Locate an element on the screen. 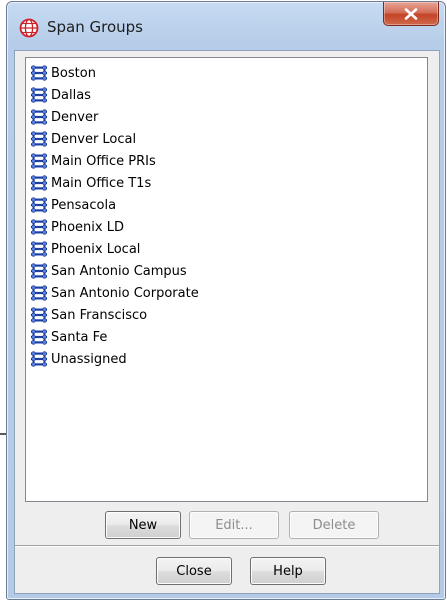 The width and height of the screenshot is (447, 601). list-item: San Franscisco is located at coordinates (88, 315).